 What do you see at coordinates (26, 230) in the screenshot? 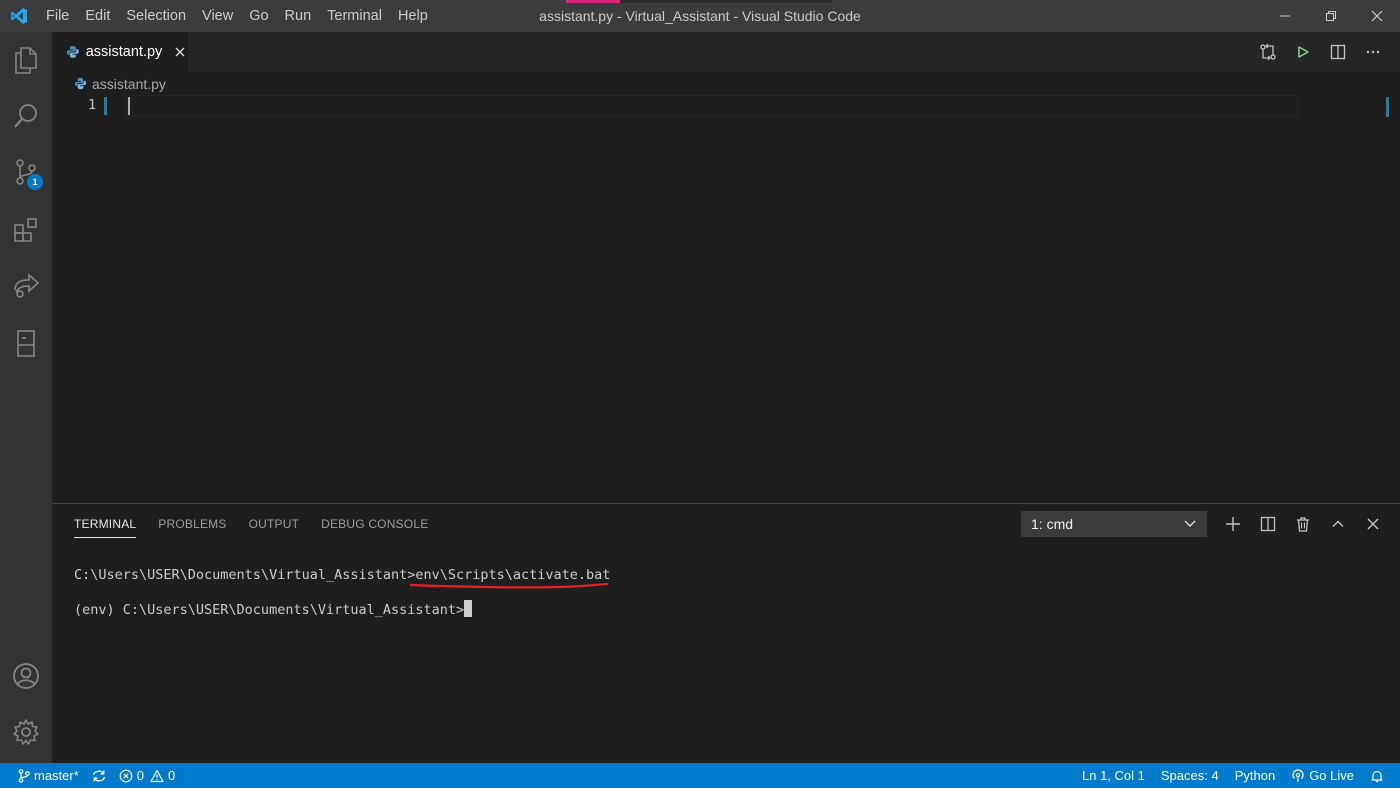
I see `extensions-icon` at bounding box center [26, 230].